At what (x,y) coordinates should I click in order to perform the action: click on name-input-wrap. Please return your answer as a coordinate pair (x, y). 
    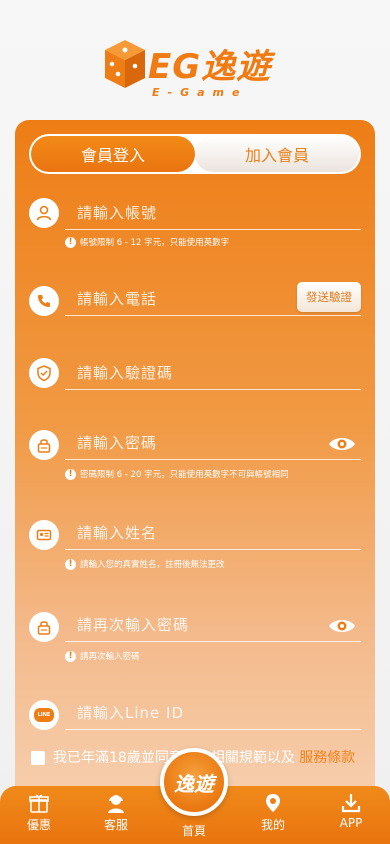
    Looking at the image, I should click on (213, 533).